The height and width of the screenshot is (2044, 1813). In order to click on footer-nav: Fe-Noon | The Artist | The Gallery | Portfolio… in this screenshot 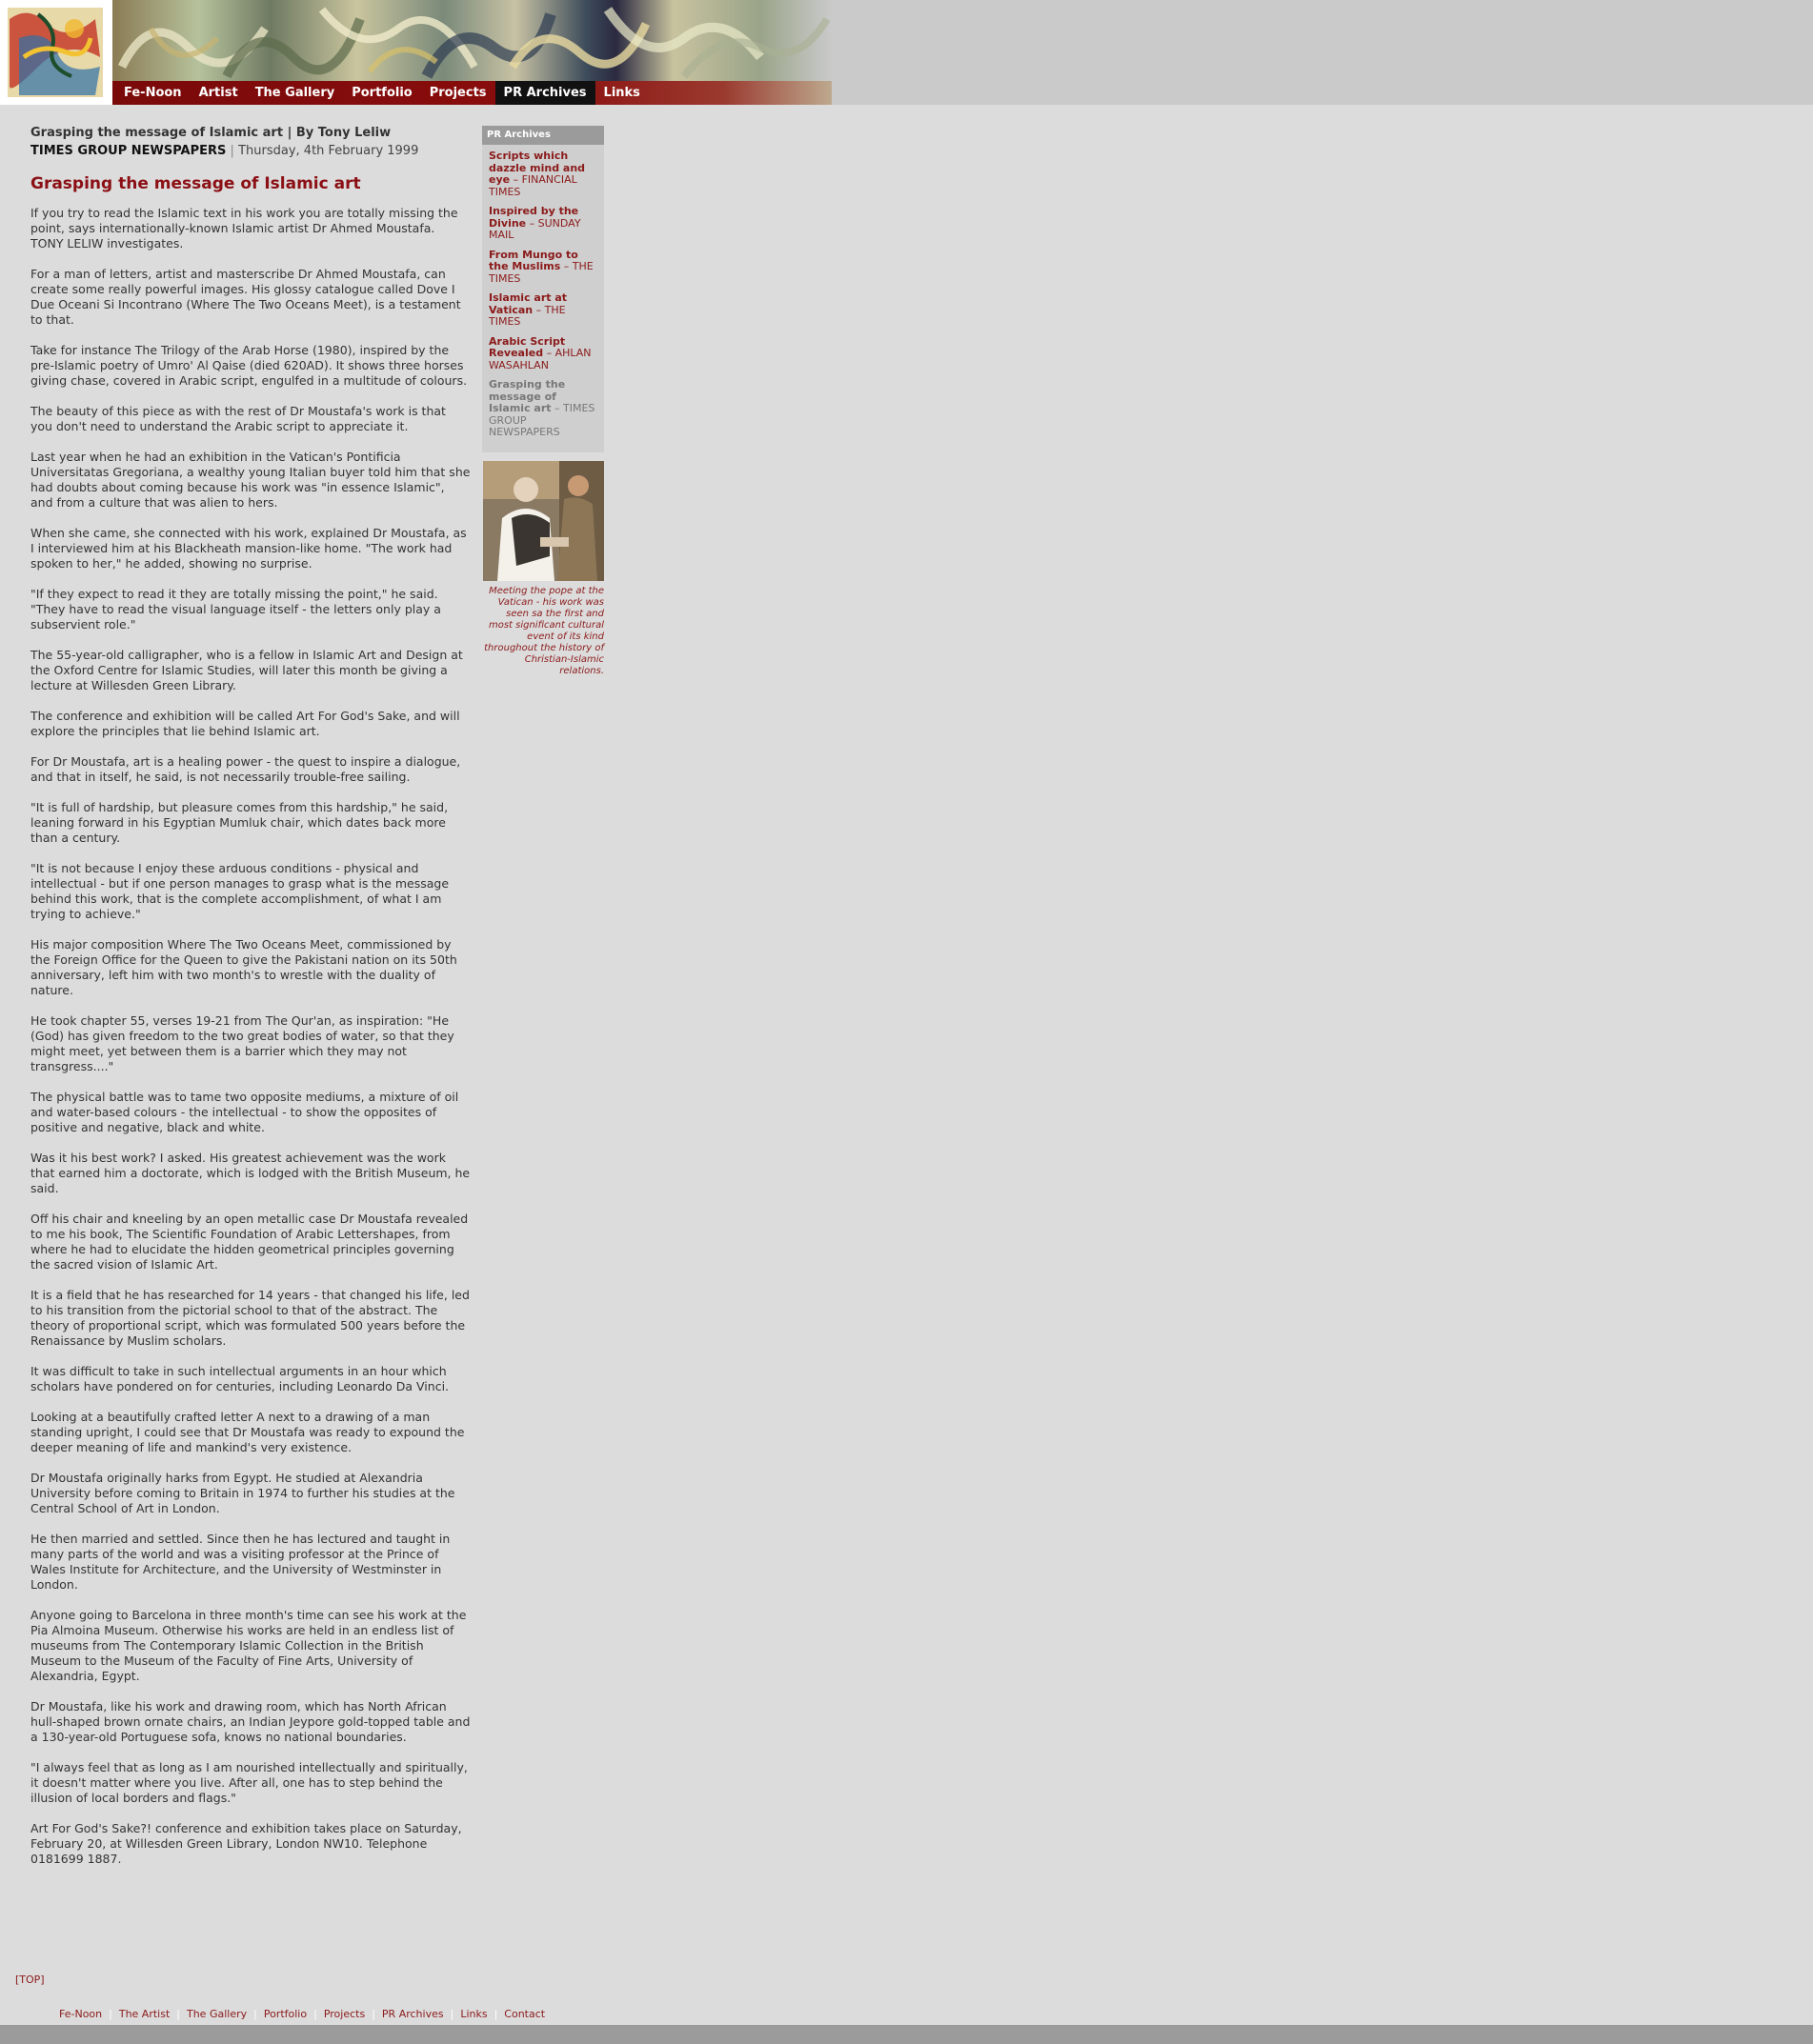, I will do `click(305, 2014)`.